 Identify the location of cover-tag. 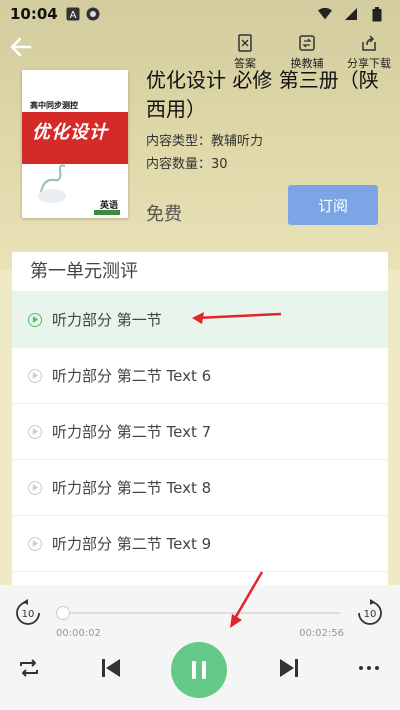
(107, 212).